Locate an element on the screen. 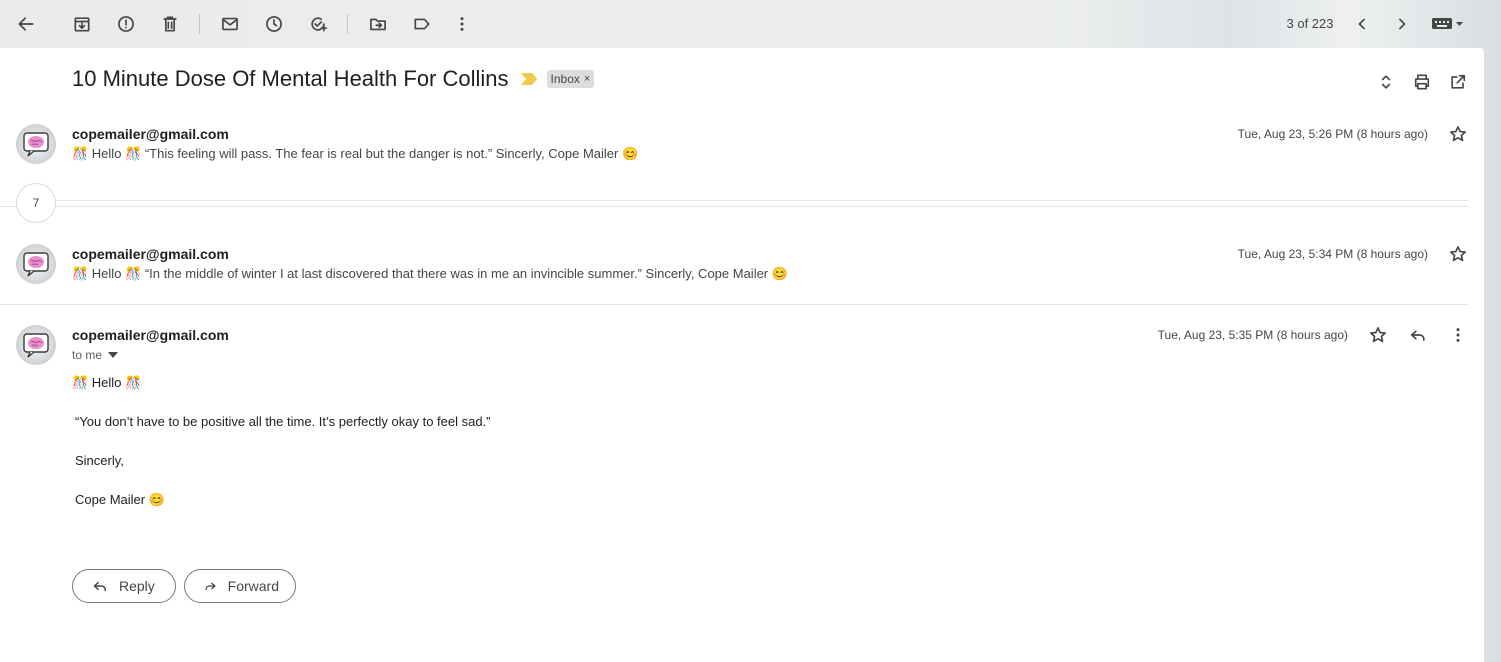 The width and height of the screenshot is (1501, 662). remove-label-button: × is located at coordinates (587, 79).